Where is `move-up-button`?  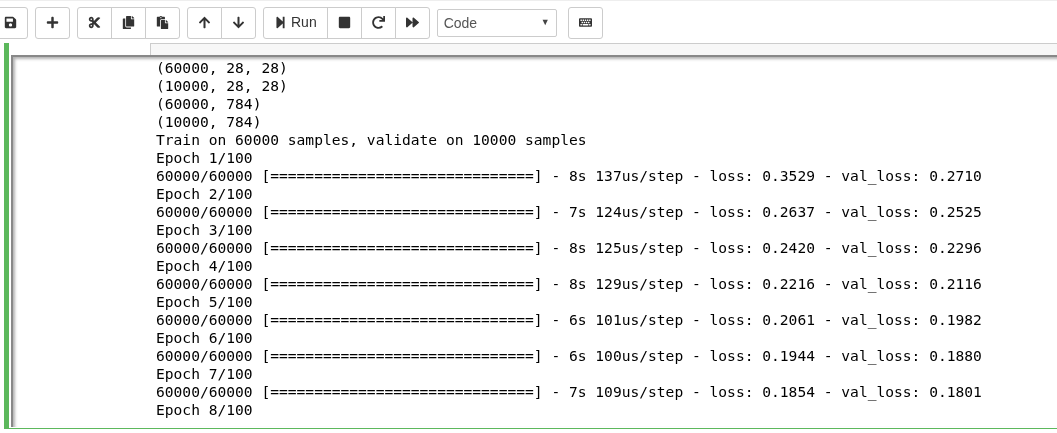
move-up-button is located at coordinates (204, 22).